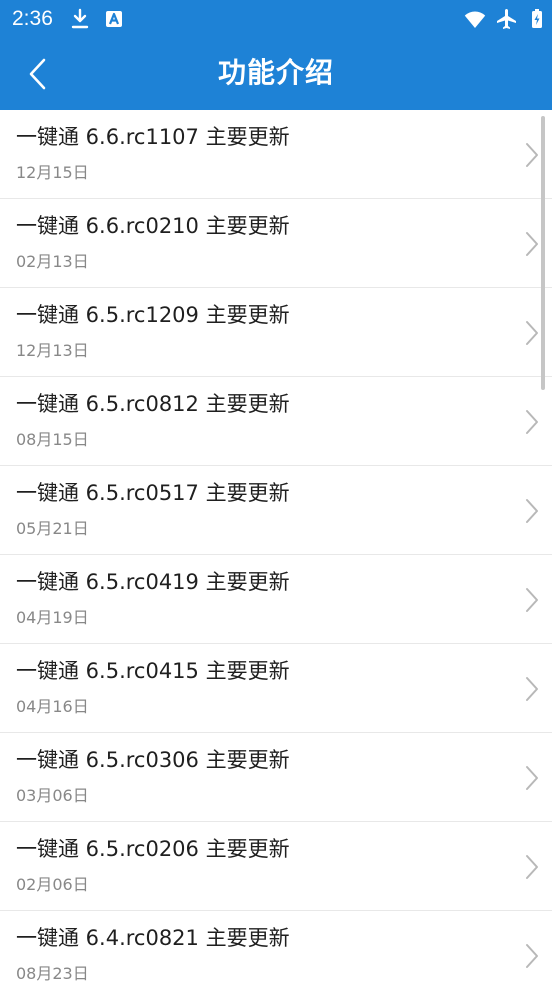  What do you see at coordinates (276, 510) in the screenshot?
I see `update-list-item: 一键通 6.5.rc0517 主要更新 05月21日` at bounding box center [276, 510].